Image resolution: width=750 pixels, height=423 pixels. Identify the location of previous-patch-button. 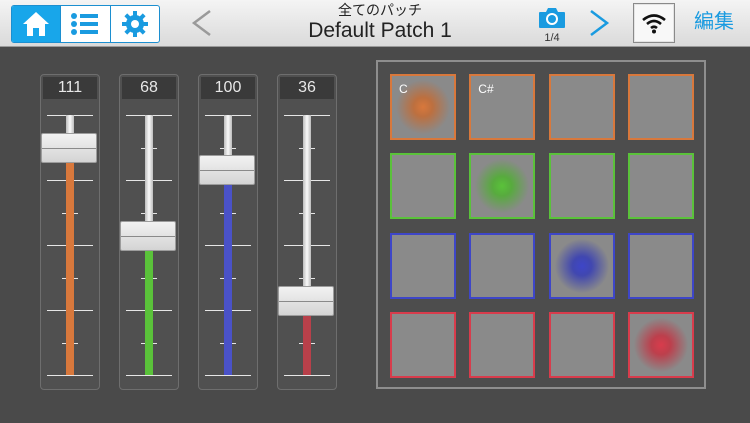
(202, 23).